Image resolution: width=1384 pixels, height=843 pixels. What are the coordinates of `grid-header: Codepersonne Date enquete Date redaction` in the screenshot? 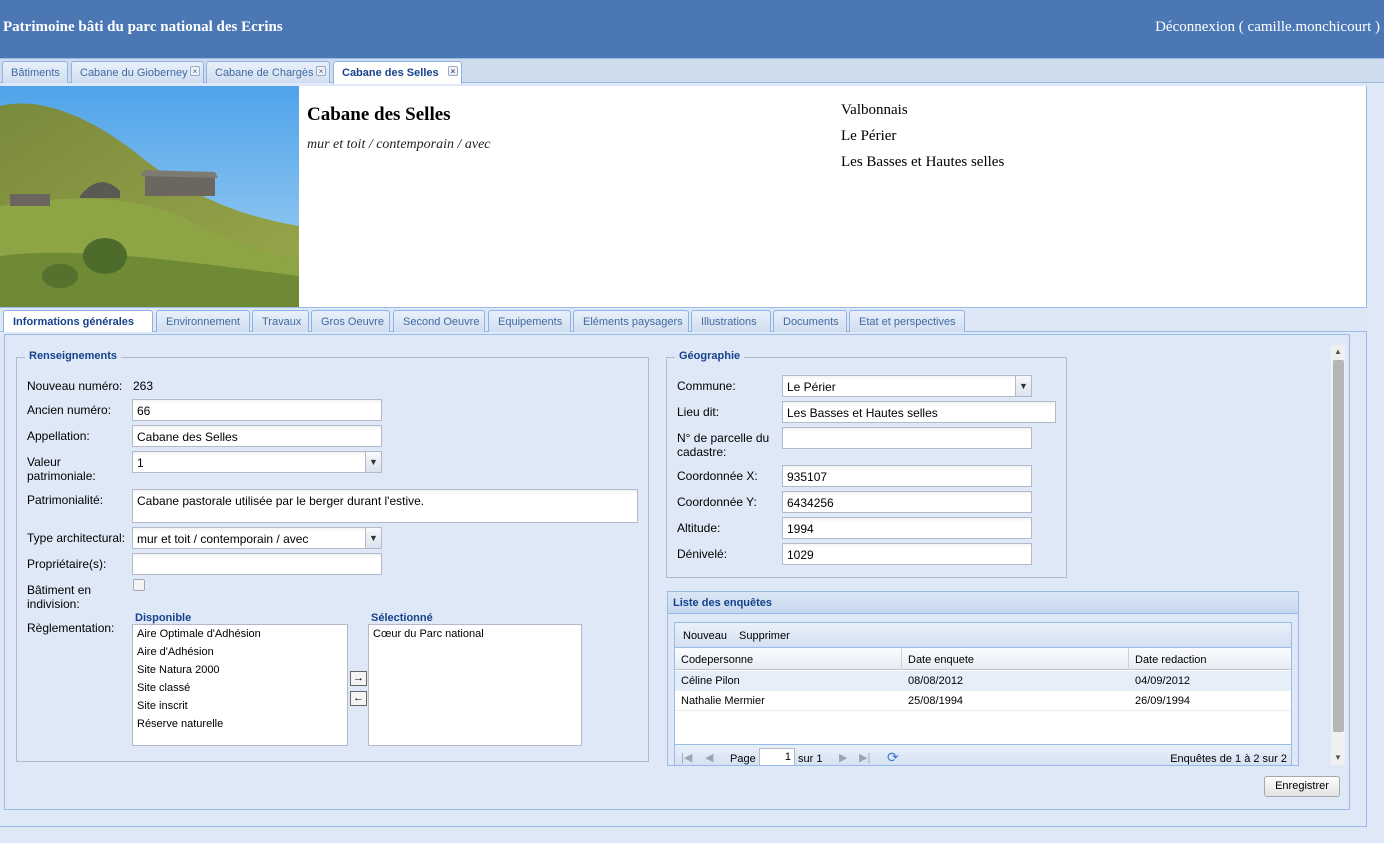 It's located at (983, 659).